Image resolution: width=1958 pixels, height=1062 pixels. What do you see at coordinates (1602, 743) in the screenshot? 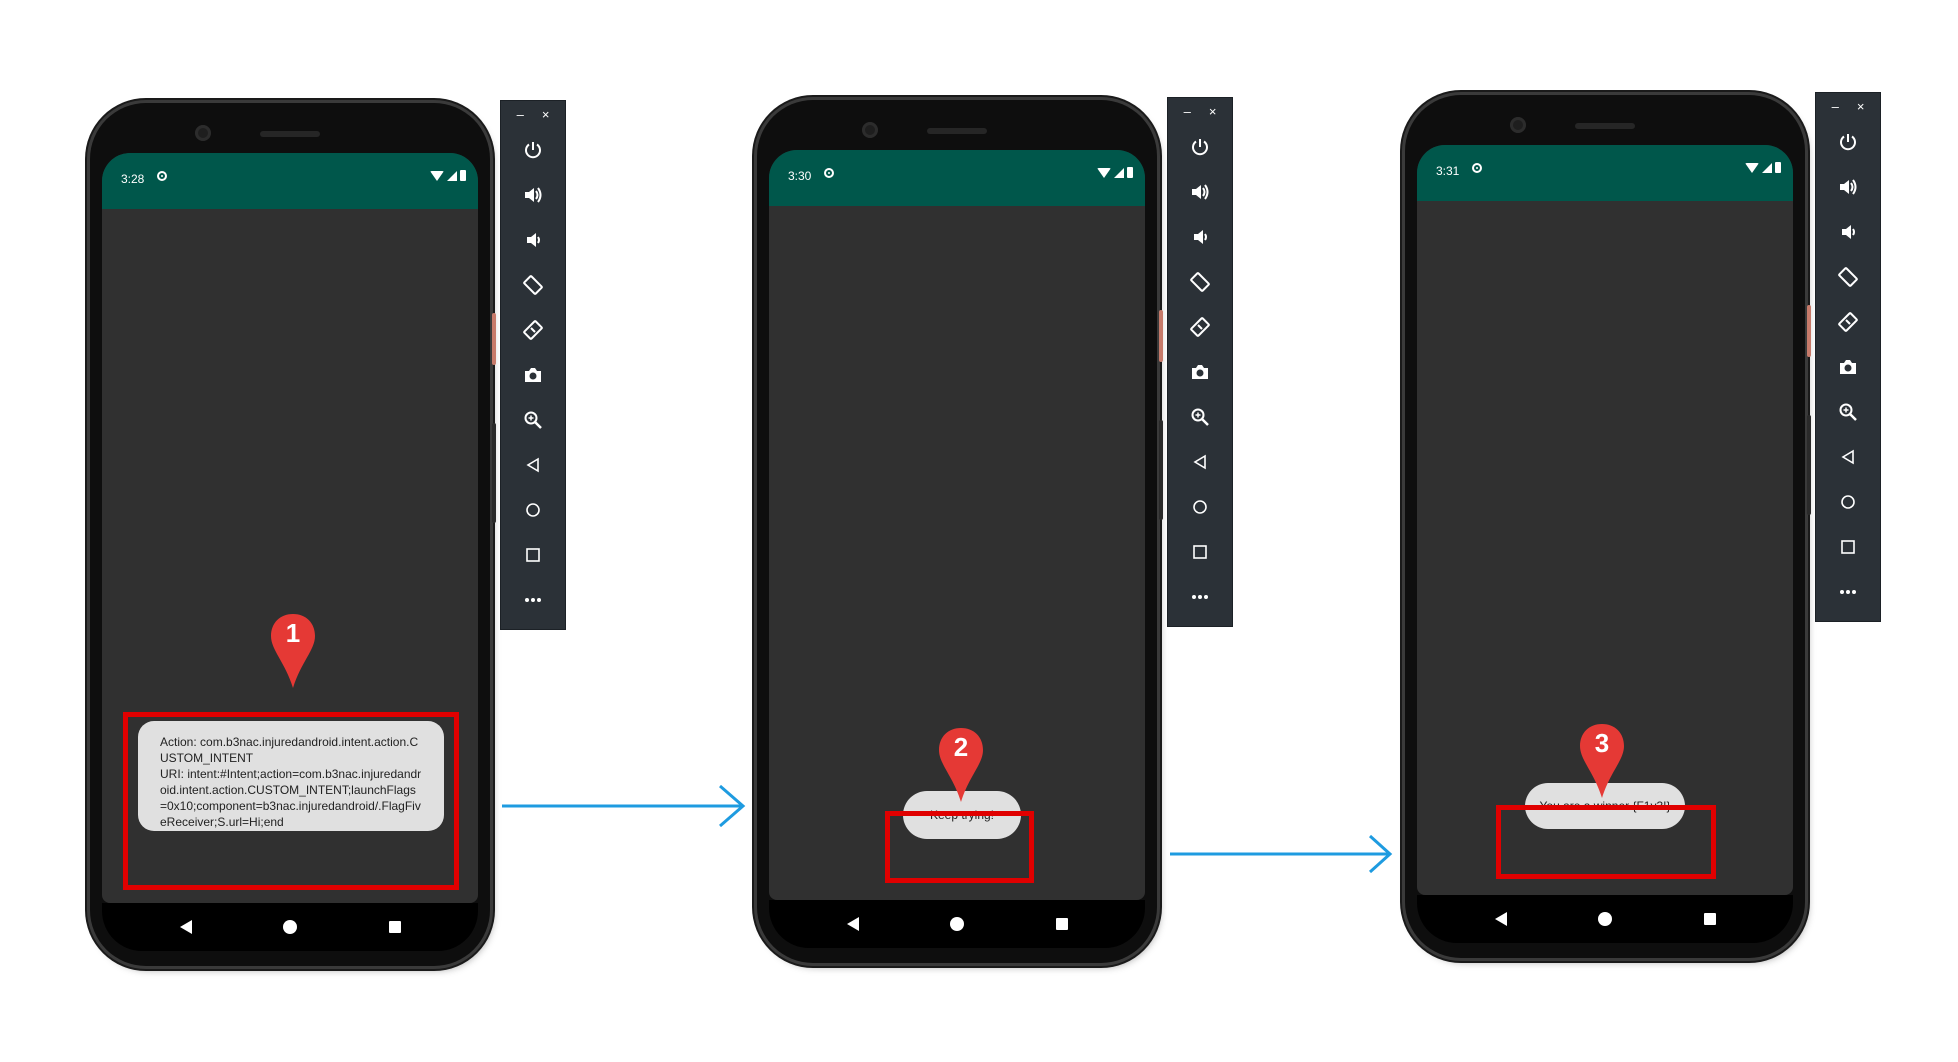
I see `step-number: 3` at bounding box center [1602, 743].